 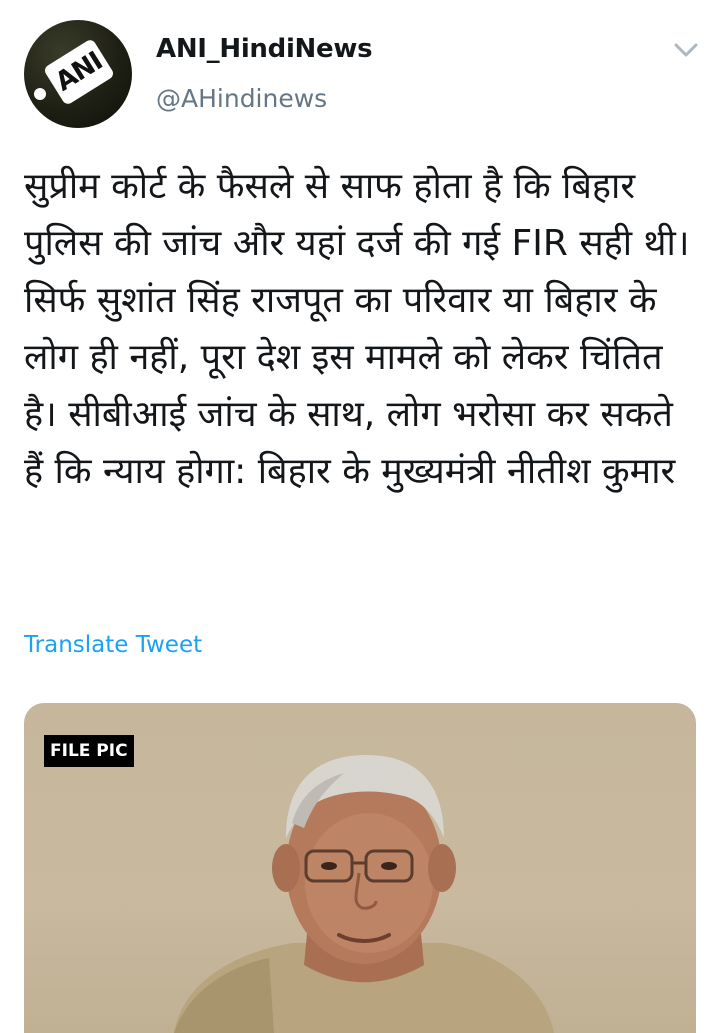 I want to click on avatar: ANI, so click(x=78, y=74).